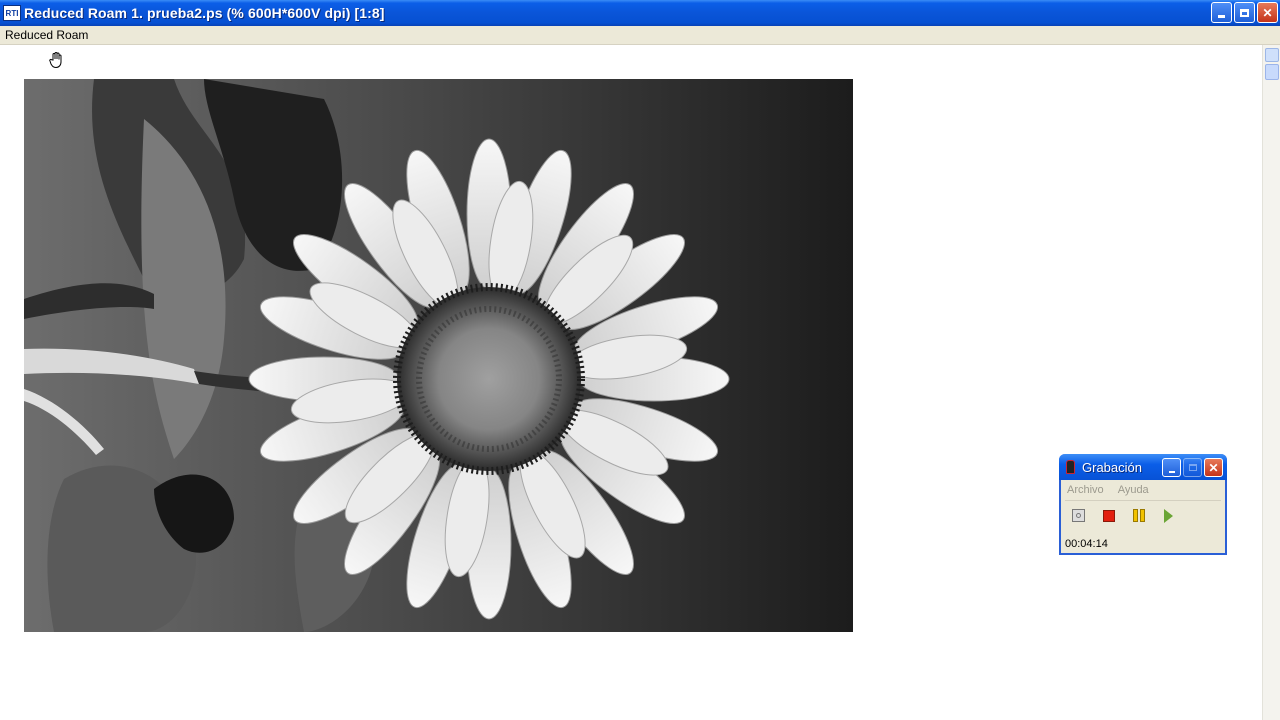  I want to click on play-button, so click(1168, 515).